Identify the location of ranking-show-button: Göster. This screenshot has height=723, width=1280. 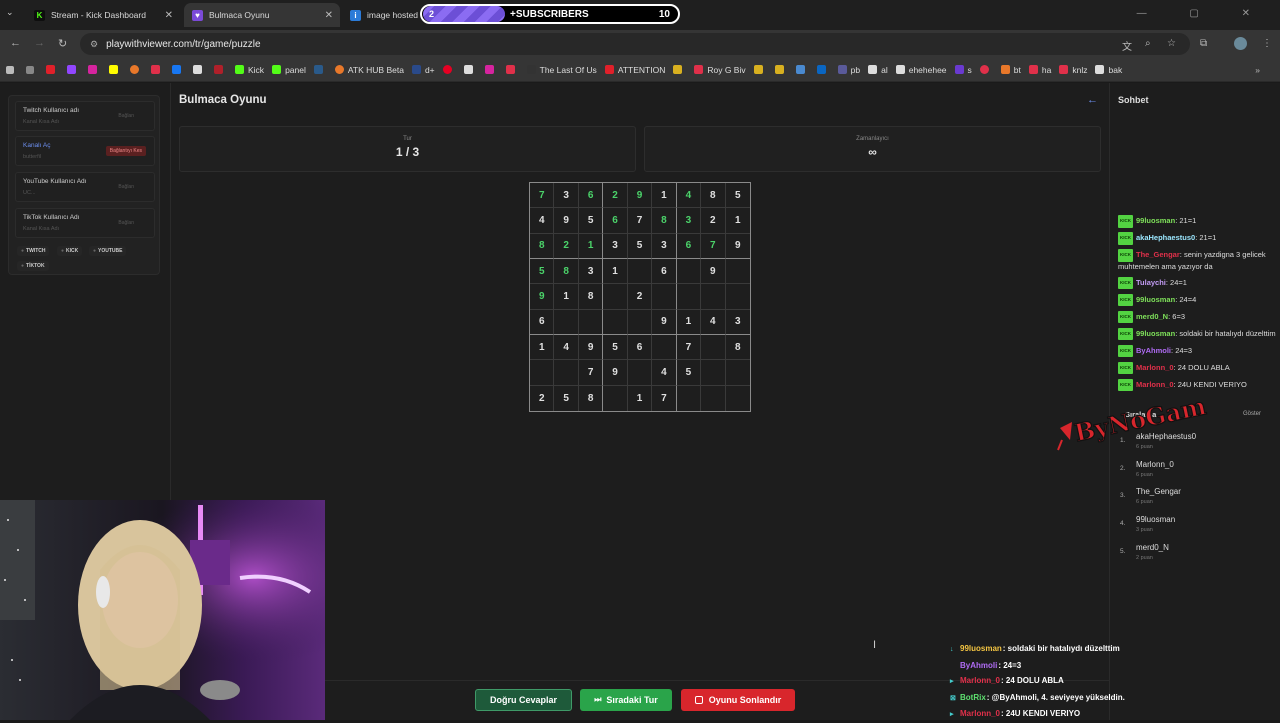
(1252, 414).